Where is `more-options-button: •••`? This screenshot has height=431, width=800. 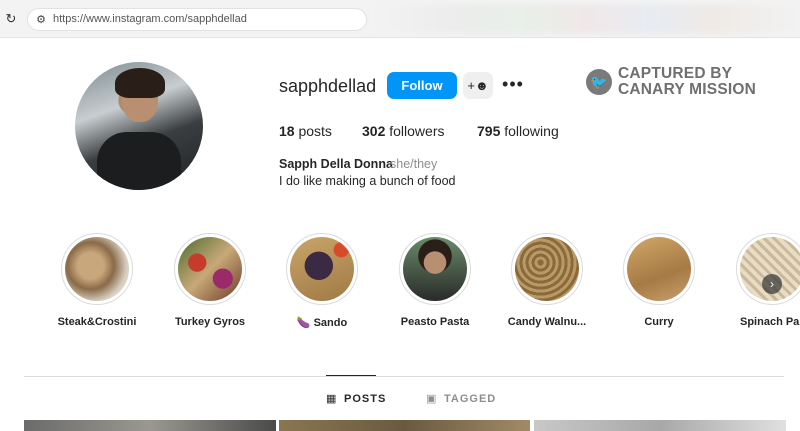 more-options-button: ••• is located at coordinates (513, 85).